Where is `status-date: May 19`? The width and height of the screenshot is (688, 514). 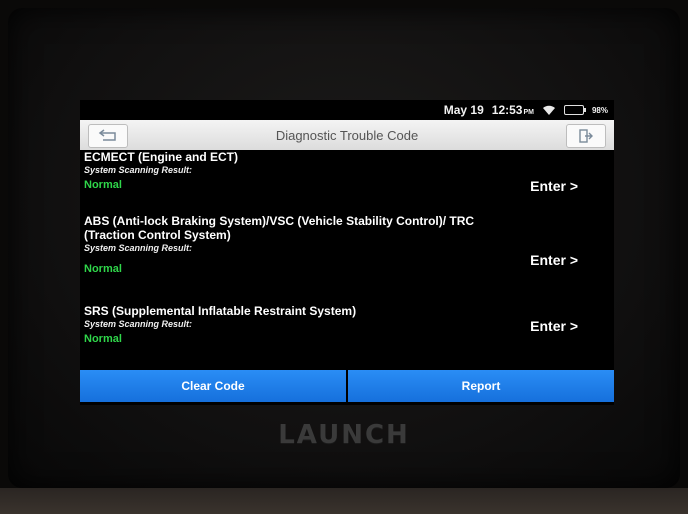 status-date: May 19 is located at coordinates (463, 110).